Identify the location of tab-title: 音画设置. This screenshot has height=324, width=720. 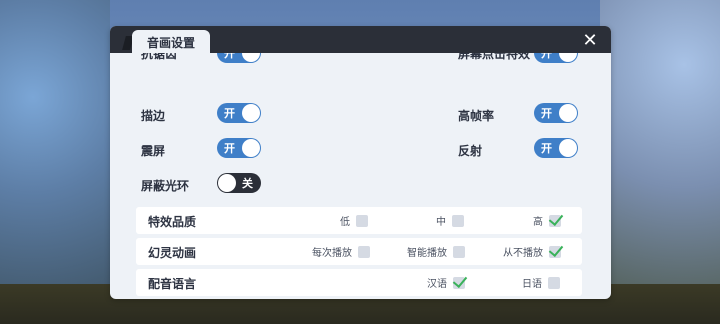
(170, 42).